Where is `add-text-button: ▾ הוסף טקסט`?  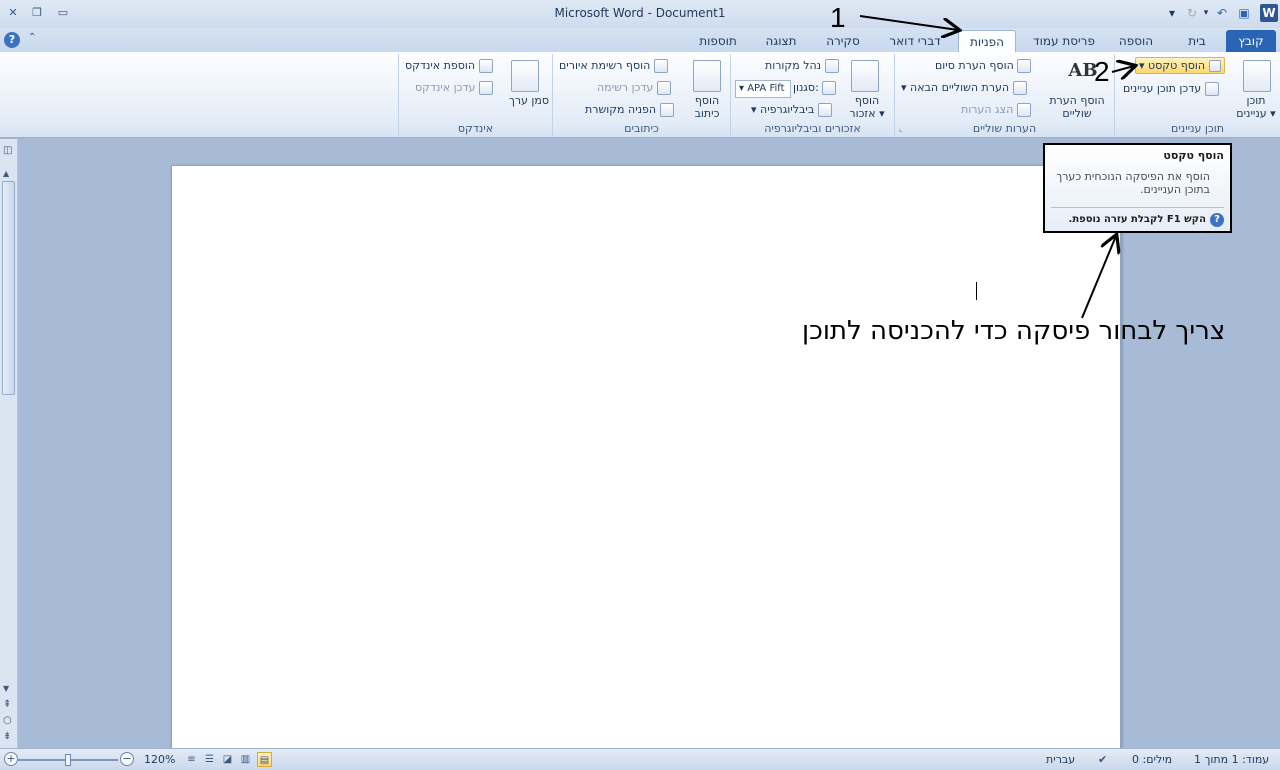
add-text-button: ▾ הוסף טקסט is located at coordinates (1180, 65).